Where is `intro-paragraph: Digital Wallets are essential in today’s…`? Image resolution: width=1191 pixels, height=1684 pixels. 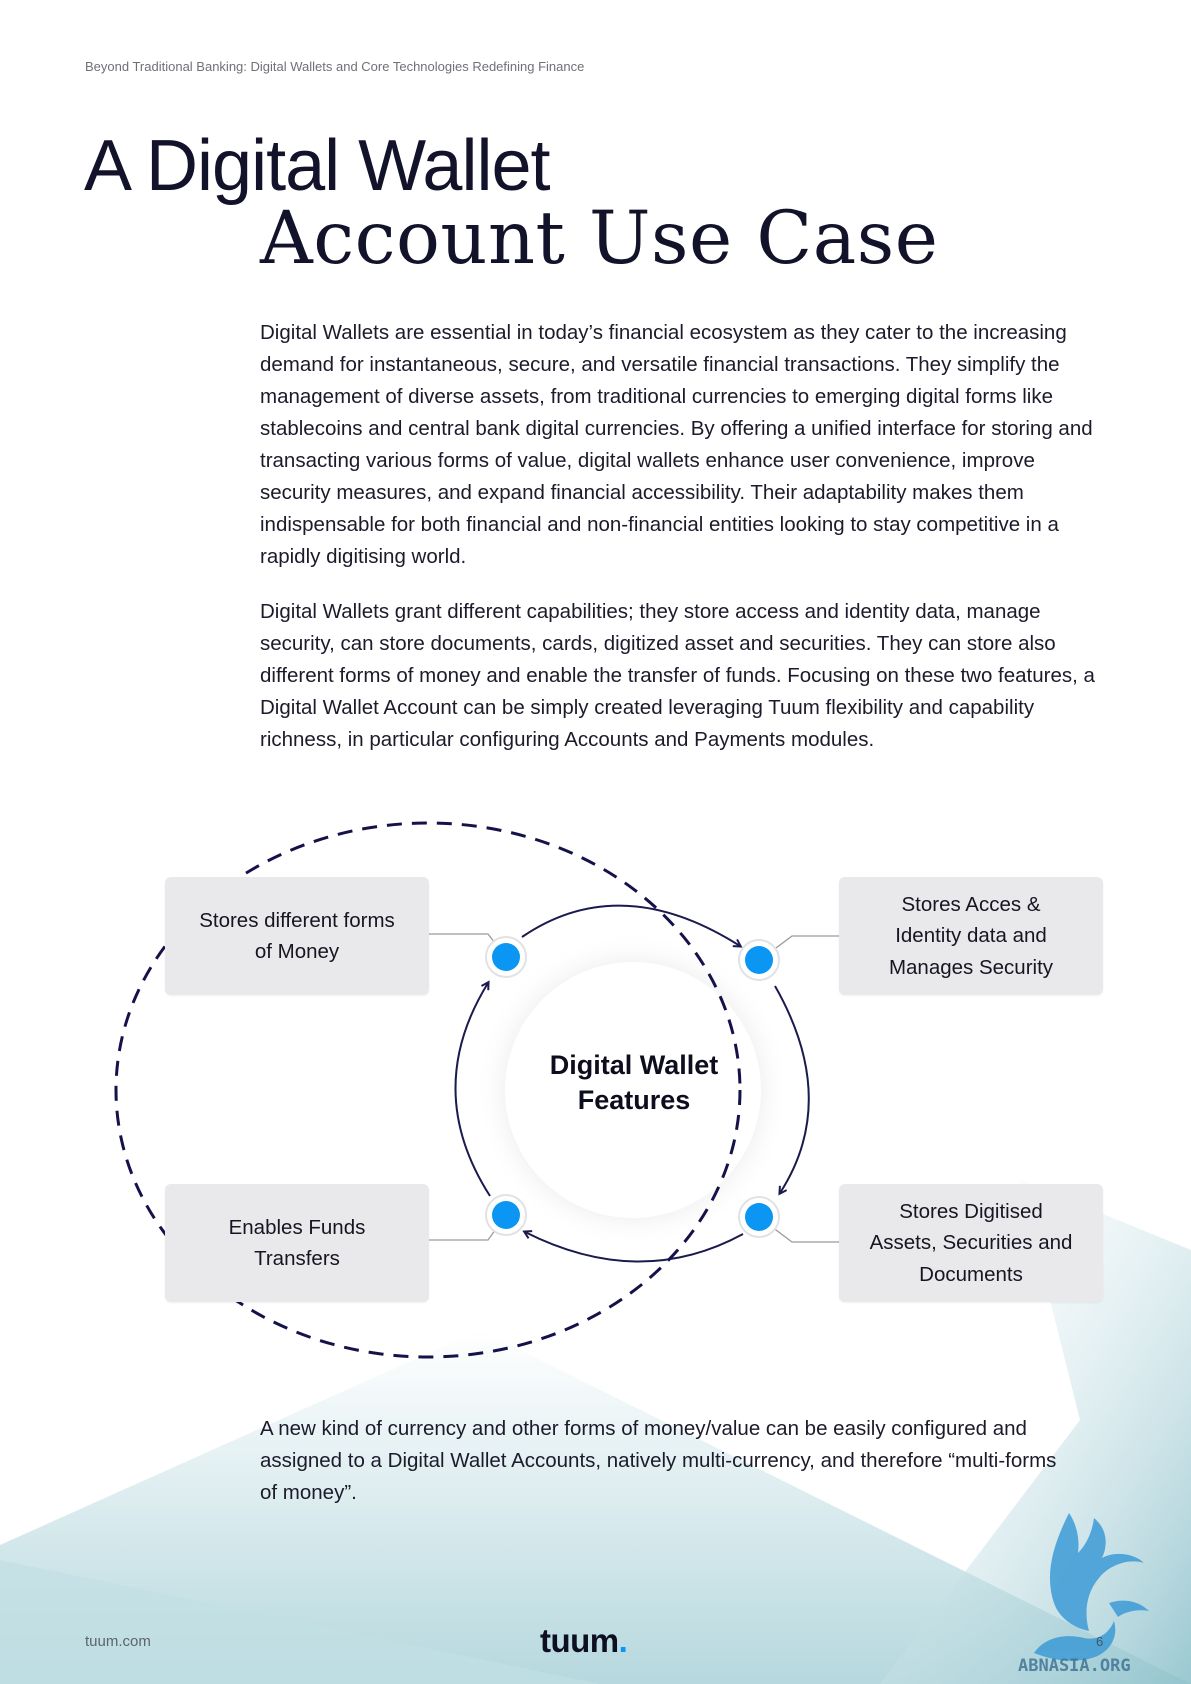
intro-paragraph: Digital Wallets are essential in today’s… is located at coordinates (676, 444).